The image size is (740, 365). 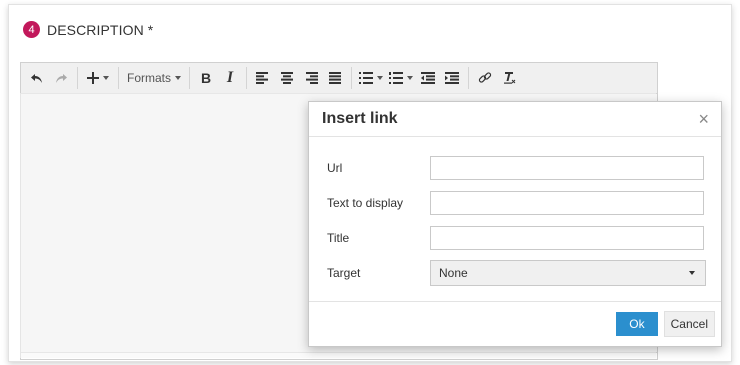 I want to click on dialog-header: Insert link ×, so click(x=515, y=119).